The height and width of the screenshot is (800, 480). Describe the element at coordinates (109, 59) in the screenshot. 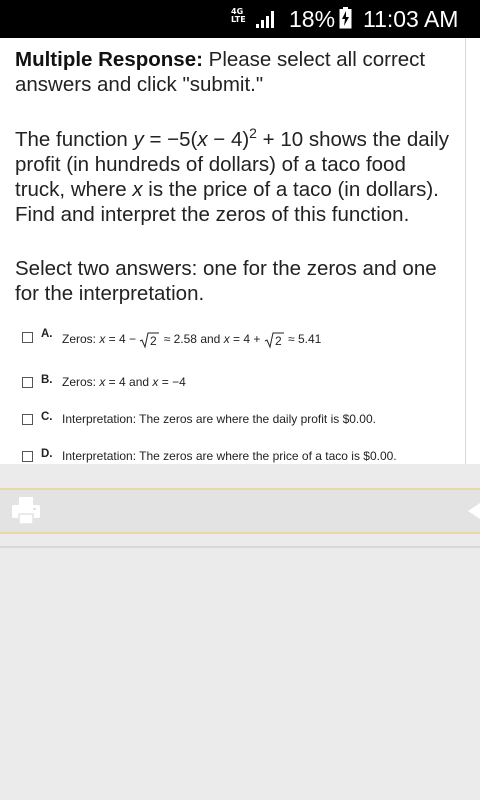

I see `question-type-label: Multiple Response:` at that location.